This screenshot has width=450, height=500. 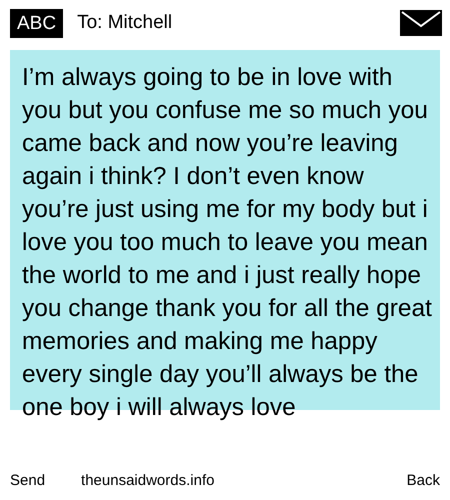 I want to click on recipient-label: To: Mitchell, so click(x=124, y=22).